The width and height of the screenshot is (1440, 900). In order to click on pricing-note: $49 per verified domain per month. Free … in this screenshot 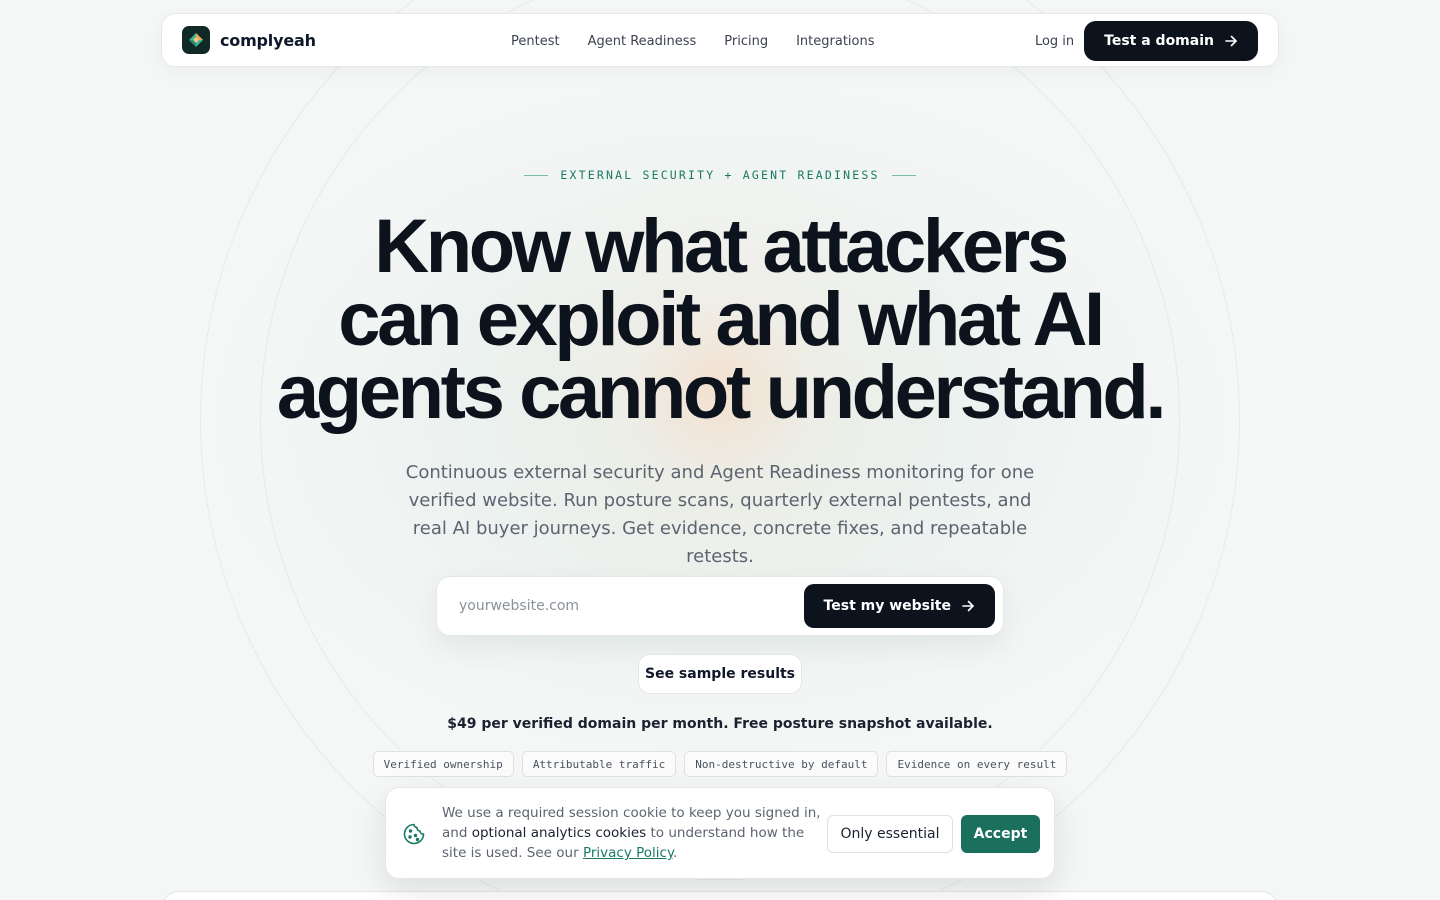, I will do `click(720, 724)`.